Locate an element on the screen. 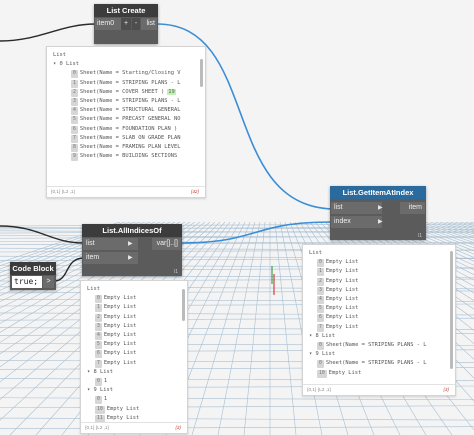 The height and width of the screenshot is (435, 474). list-item-text: Sheet(Name = PRECAST GENERAL NO is located at coordinates (130, 119).